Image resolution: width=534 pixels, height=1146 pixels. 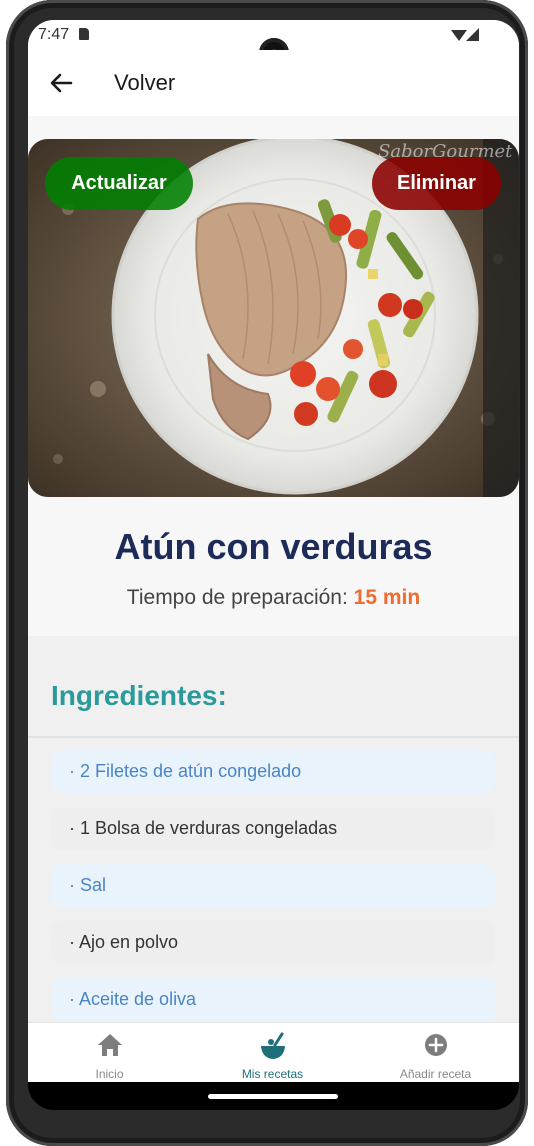 What do you see at coordinates (387, 597) in the screenshot?
I see `prep-time-value: 15 min` at bounding box center [387, 597].